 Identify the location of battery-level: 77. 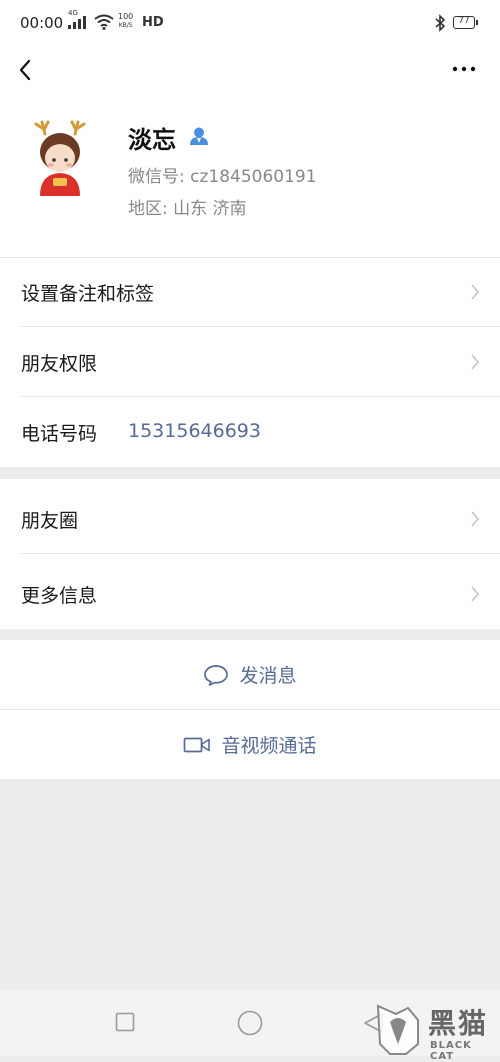
(464, 21).